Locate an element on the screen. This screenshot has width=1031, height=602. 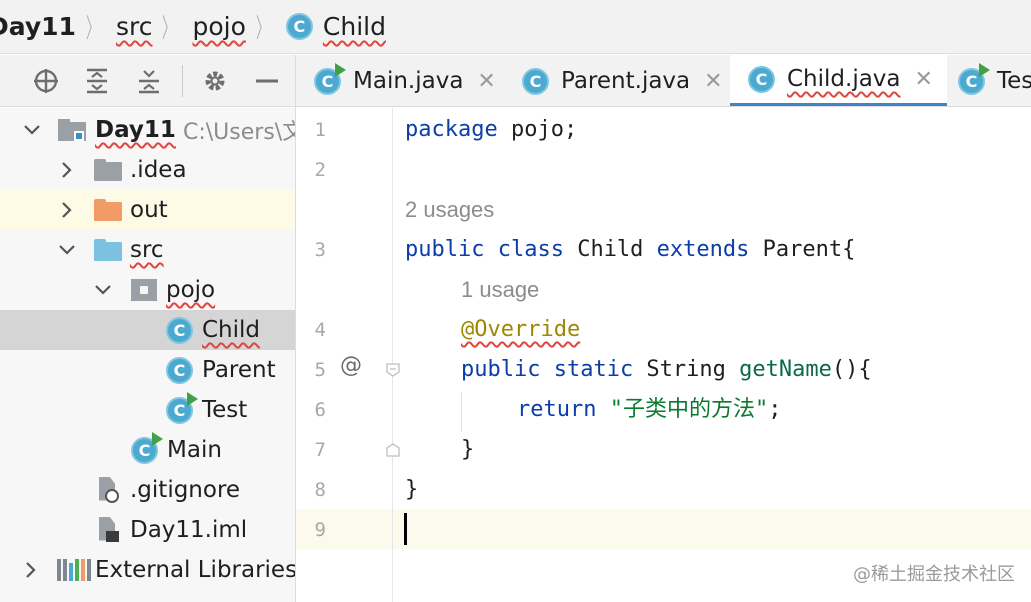
toolbar-divider is located at coordinates (182, 81).